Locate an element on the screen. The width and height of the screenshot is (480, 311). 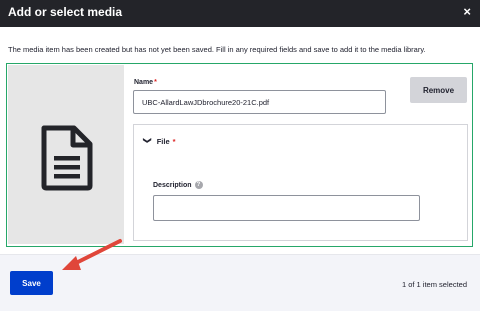
close-icon: × is located at coordinates (467, 12).